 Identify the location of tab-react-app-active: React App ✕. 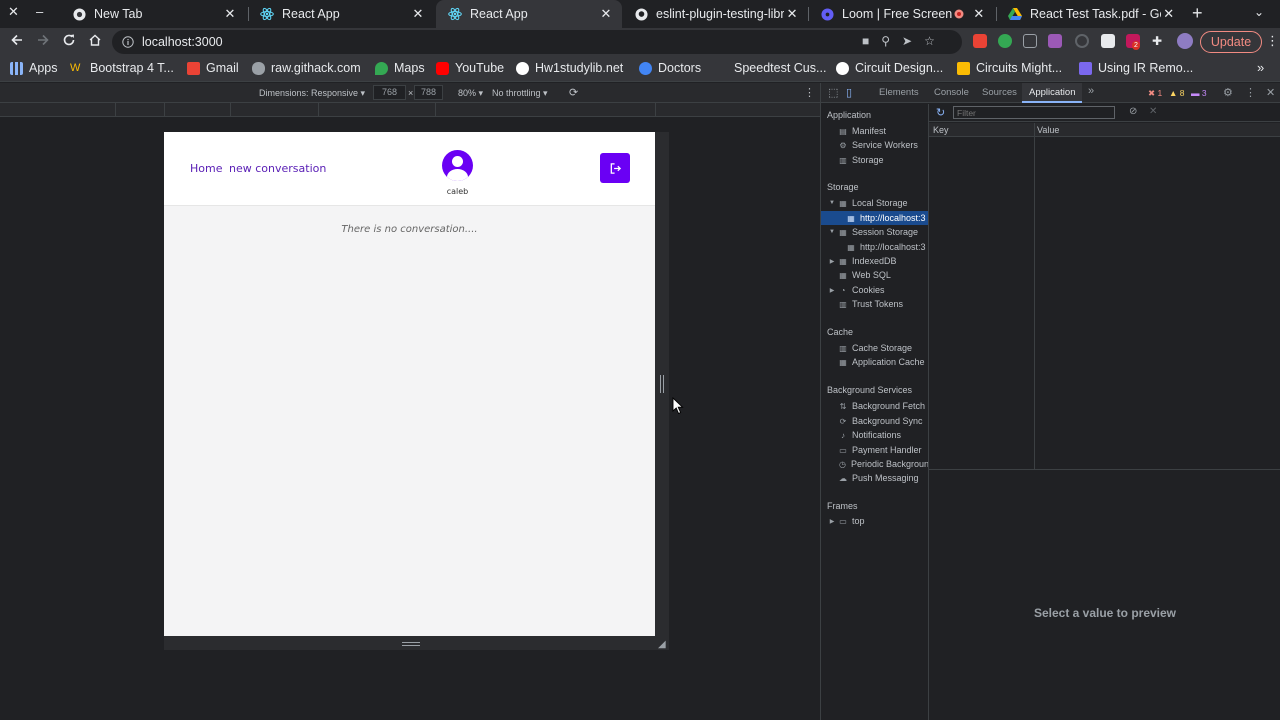
(529, 14).